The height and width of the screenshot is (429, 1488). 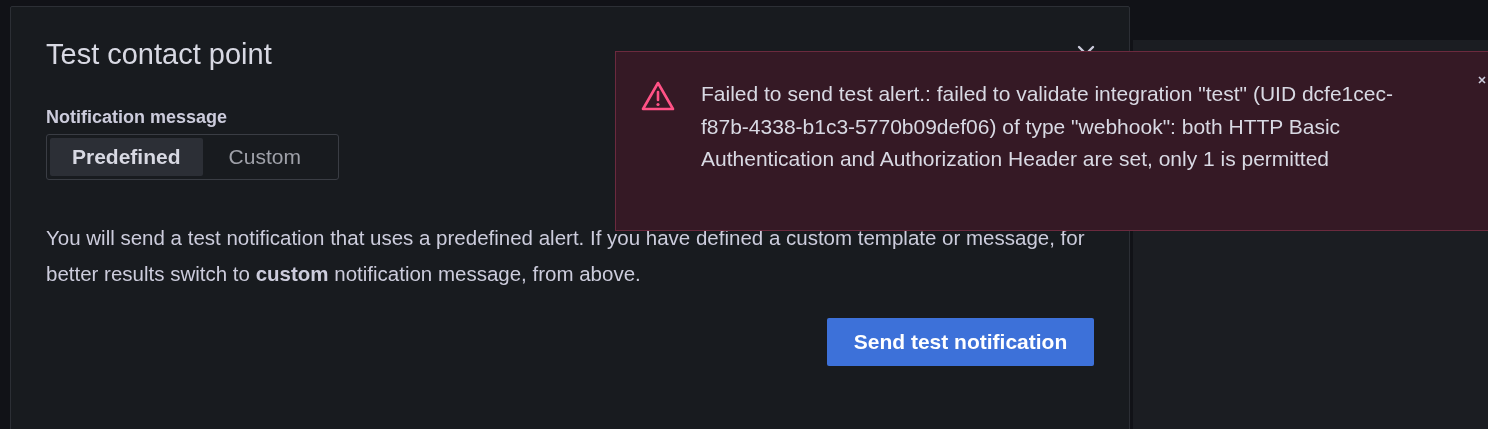 What do you see at coordinates (159, 54) in the screenshot?
I see `dialog-title: Test contact point` at bounding box center [159, 54].